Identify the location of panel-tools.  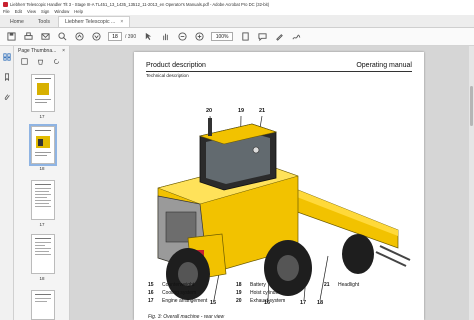
(41, 61).